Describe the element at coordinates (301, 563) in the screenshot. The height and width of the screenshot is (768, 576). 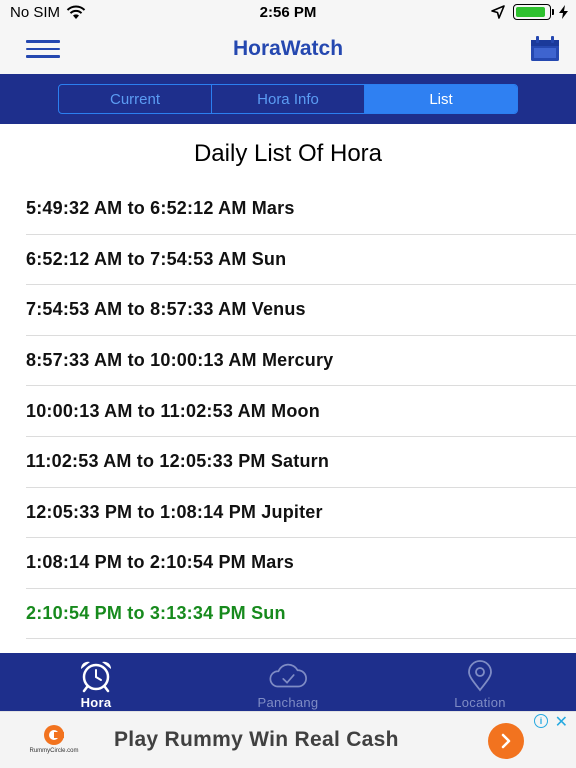
I see `list-item: 1:08:14 PM to 2:10:54 PM Mars` at that location.